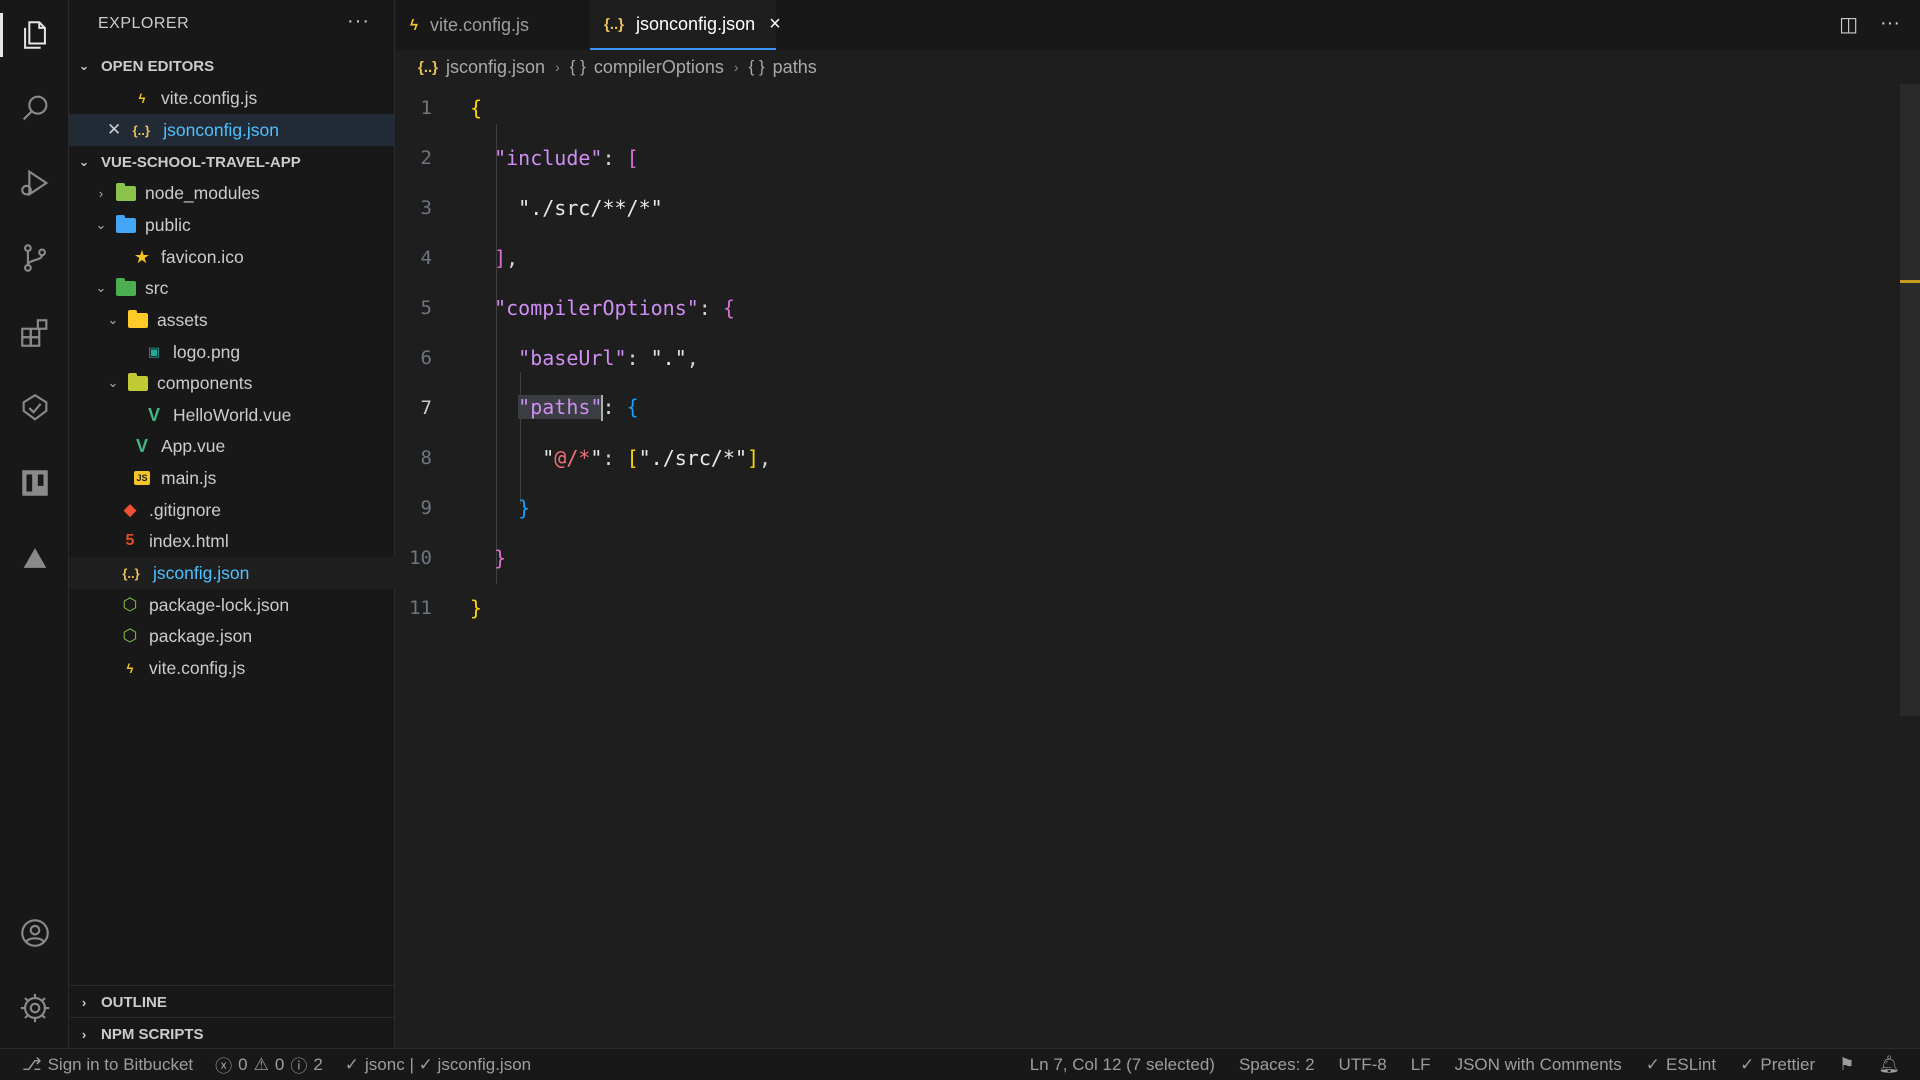  What do you see at coordinates (232, 193) in the screenshot?
I see `tree-folder-node-modules: › node_modules` at bounding box center [232, 193].